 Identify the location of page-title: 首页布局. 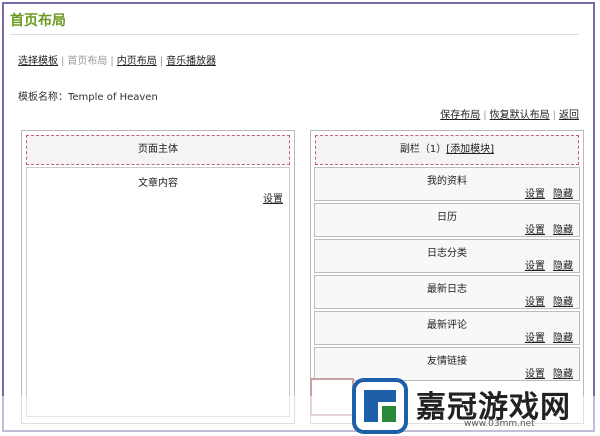
(38, 21).